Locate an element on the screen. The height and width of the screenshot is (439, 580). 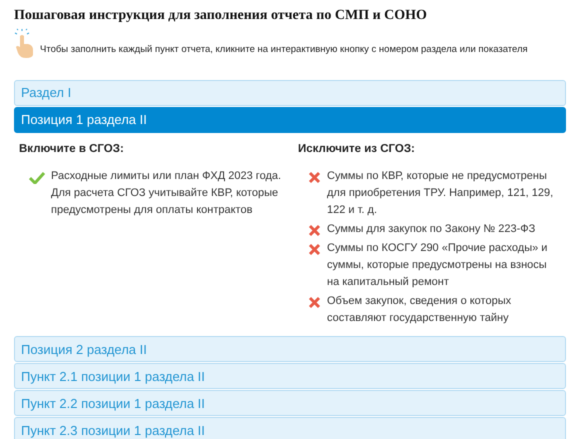
criteria-text: Объем закупок, сведения о которых составляют государственную тайну is located at coordinates (419, 310).